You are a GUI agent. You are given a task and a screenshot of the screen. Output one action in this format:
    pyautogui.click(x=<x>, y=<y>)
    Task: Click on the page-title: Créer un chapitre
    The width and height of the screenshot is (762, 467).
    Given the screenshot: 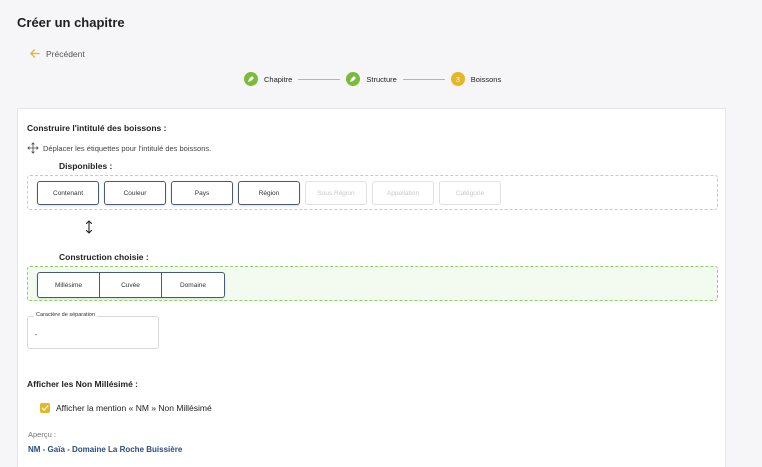 What is the action you would take?
    pyautogui.click(x=71, y=22)
    